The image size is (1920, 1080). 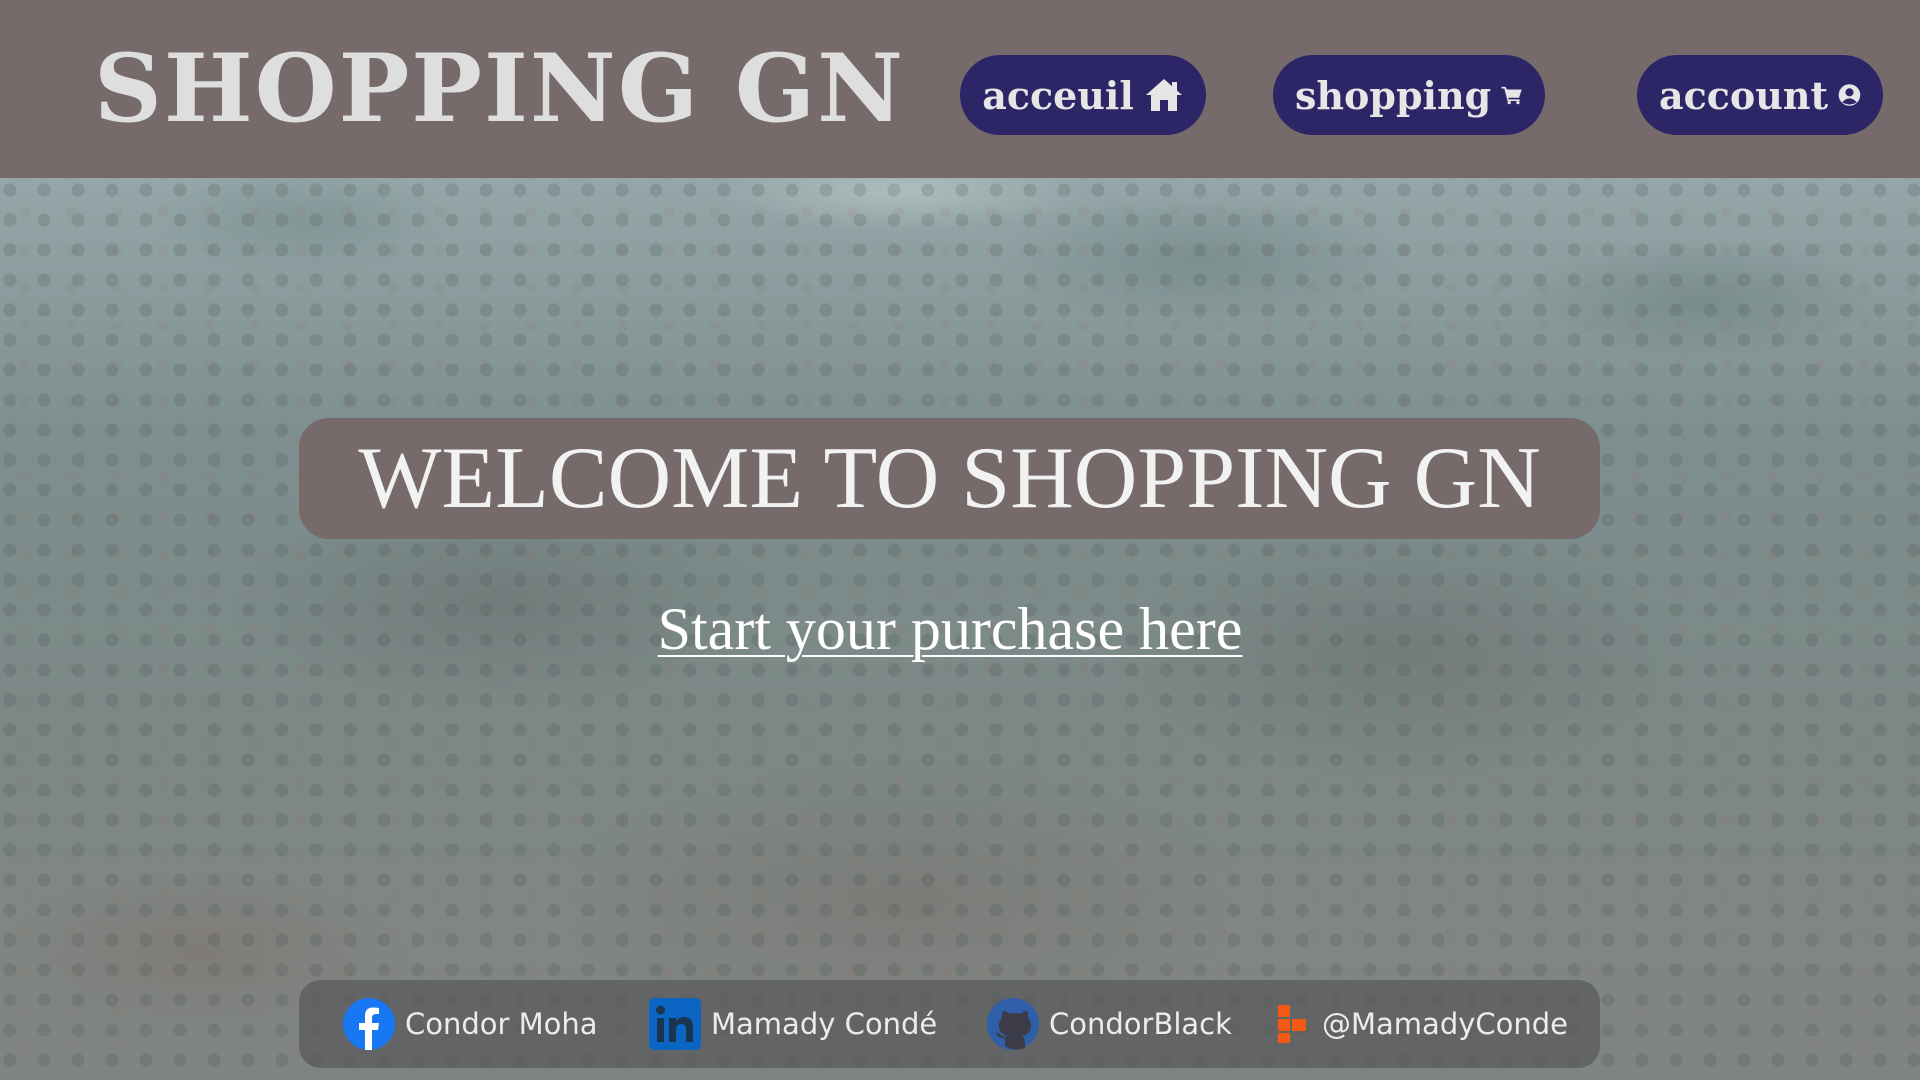 I want to click on brand-icon, so click(x=1292, y=1024).